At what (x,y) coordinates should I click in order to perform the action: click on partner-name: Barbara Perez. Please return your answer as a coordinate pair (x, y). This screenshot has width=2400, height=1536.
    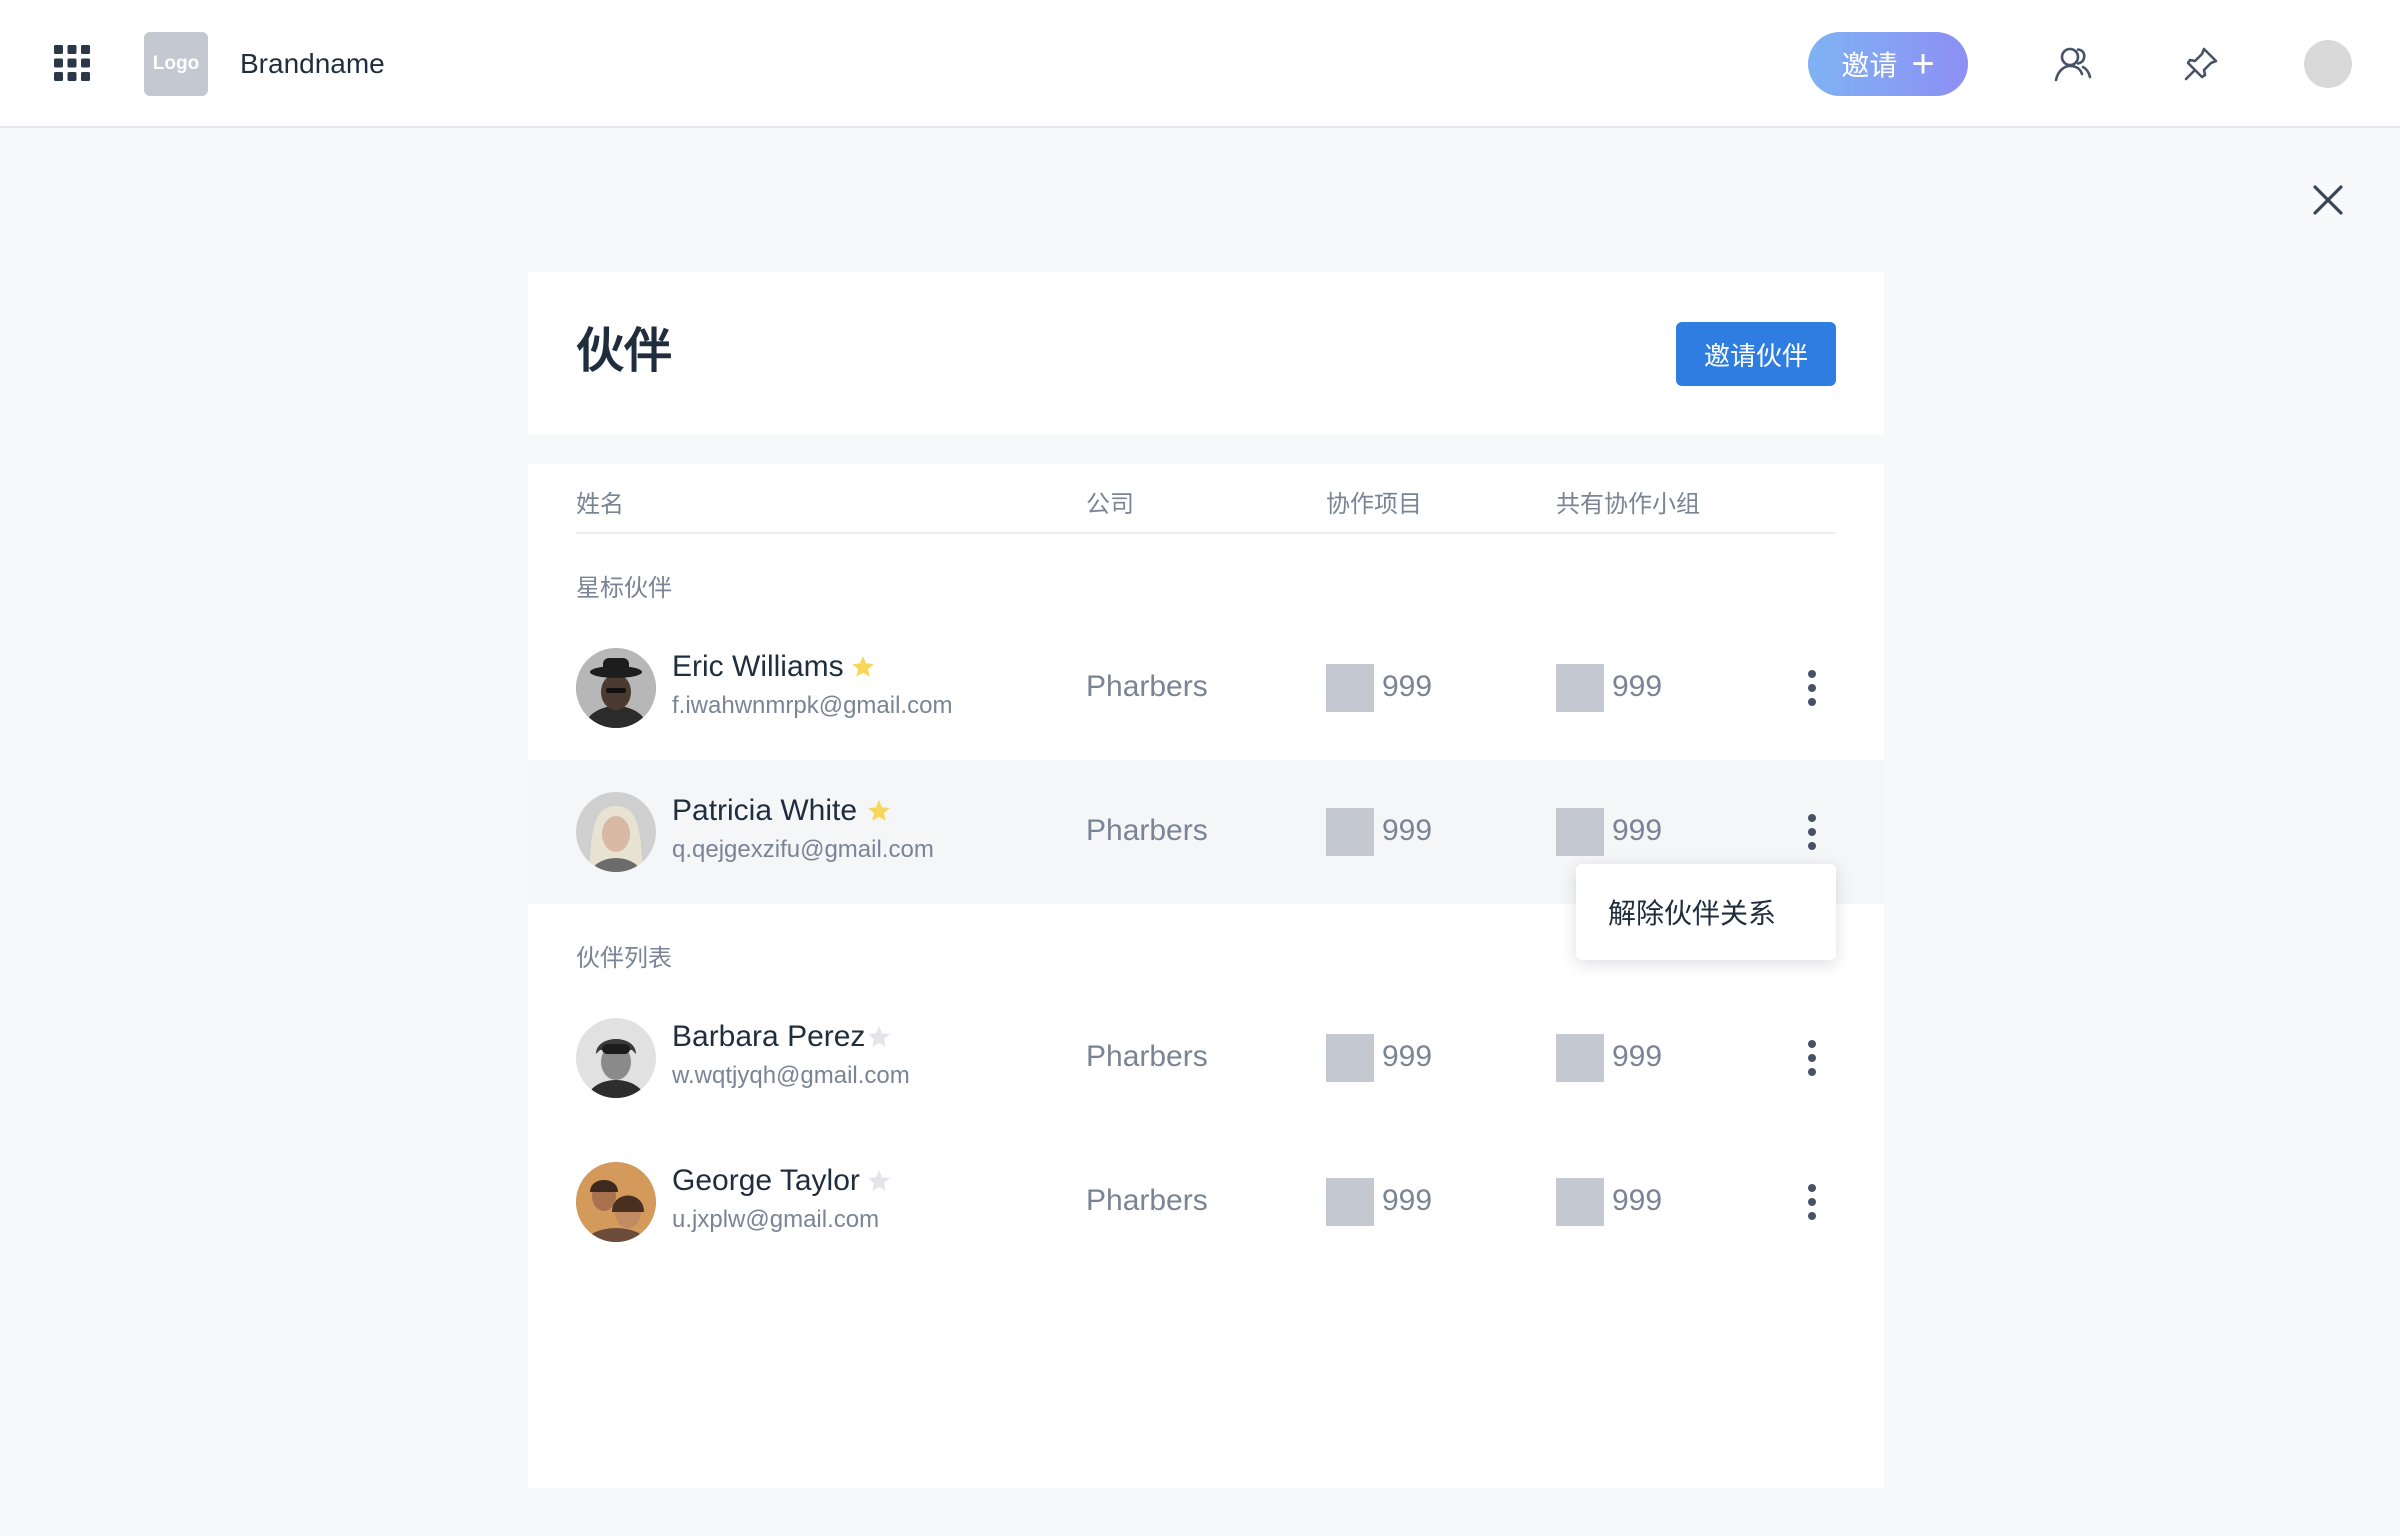
    Looking at the image, I should click on (768, 1037).